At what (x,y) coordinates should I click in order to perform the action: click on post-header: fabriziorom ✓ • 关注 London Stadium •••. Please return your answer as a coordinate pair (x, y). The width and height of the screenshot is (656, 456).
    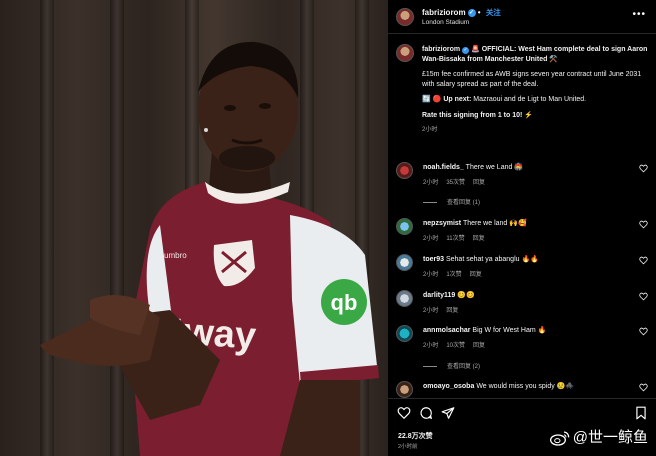
    Looking at the image, I should click on (522, 17).